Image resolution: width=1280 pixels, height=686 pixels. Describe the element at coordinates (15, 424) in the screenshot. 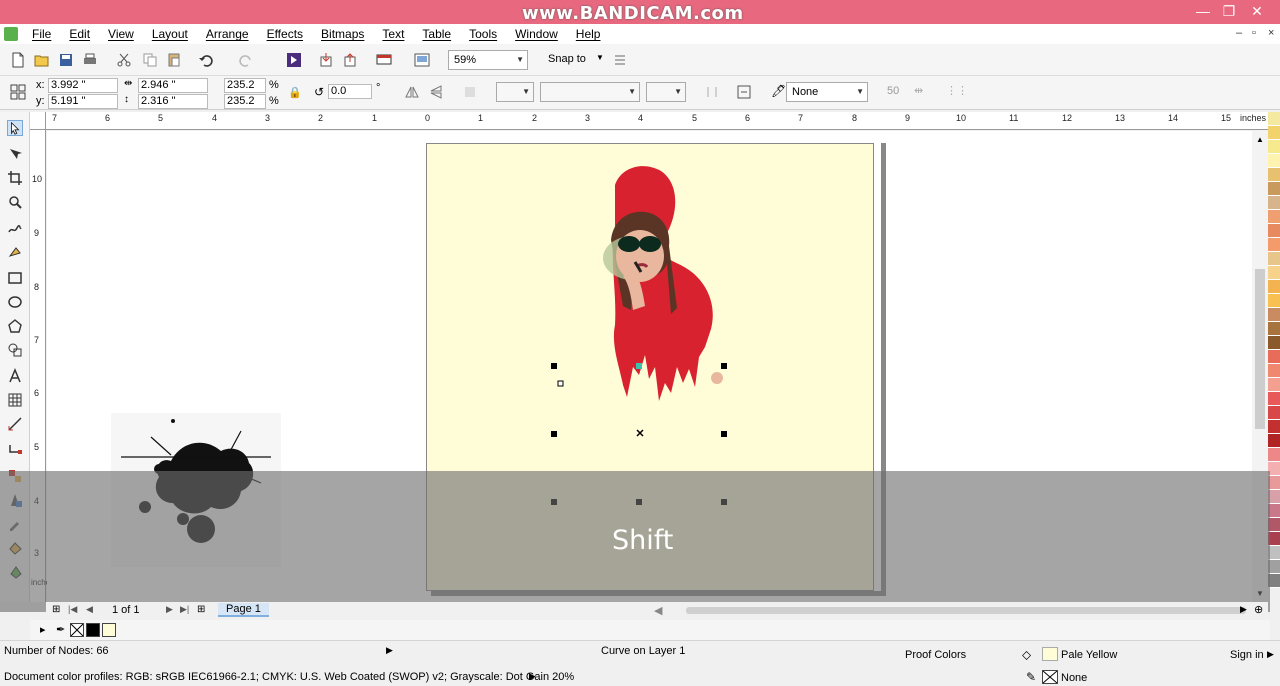

I see `dimension-tool-icon` at that location.